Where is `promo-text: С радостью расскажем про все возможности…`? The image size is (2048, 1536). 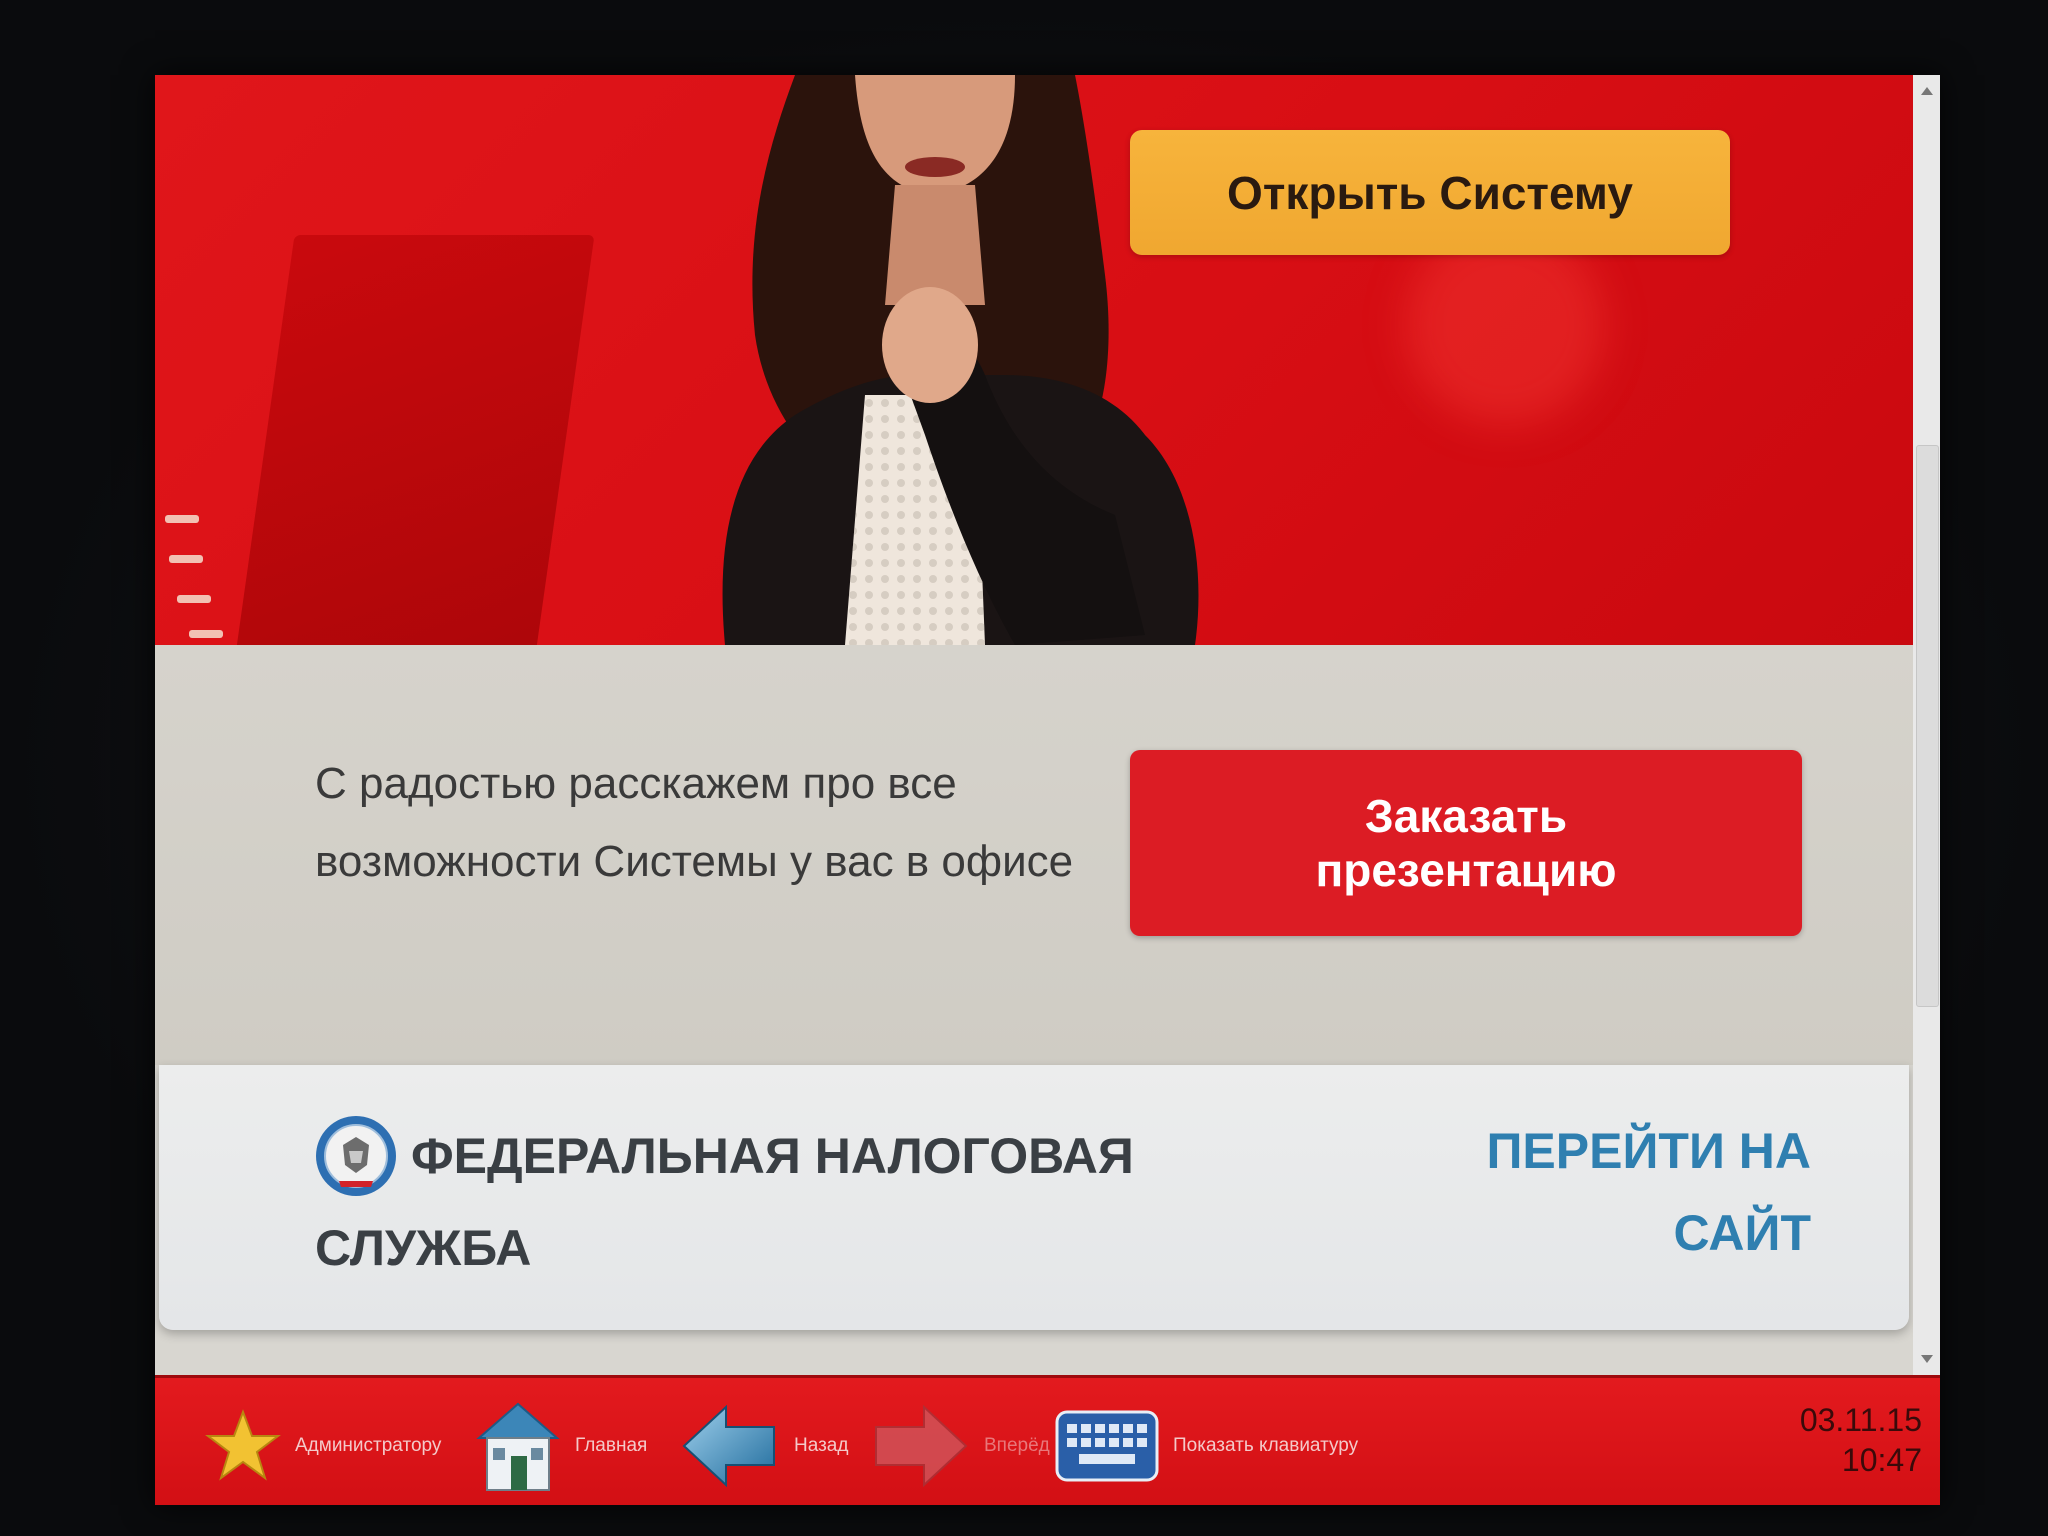 promo-text: С радостью расскажем про все возможности… is located at coordinates (694, 822).